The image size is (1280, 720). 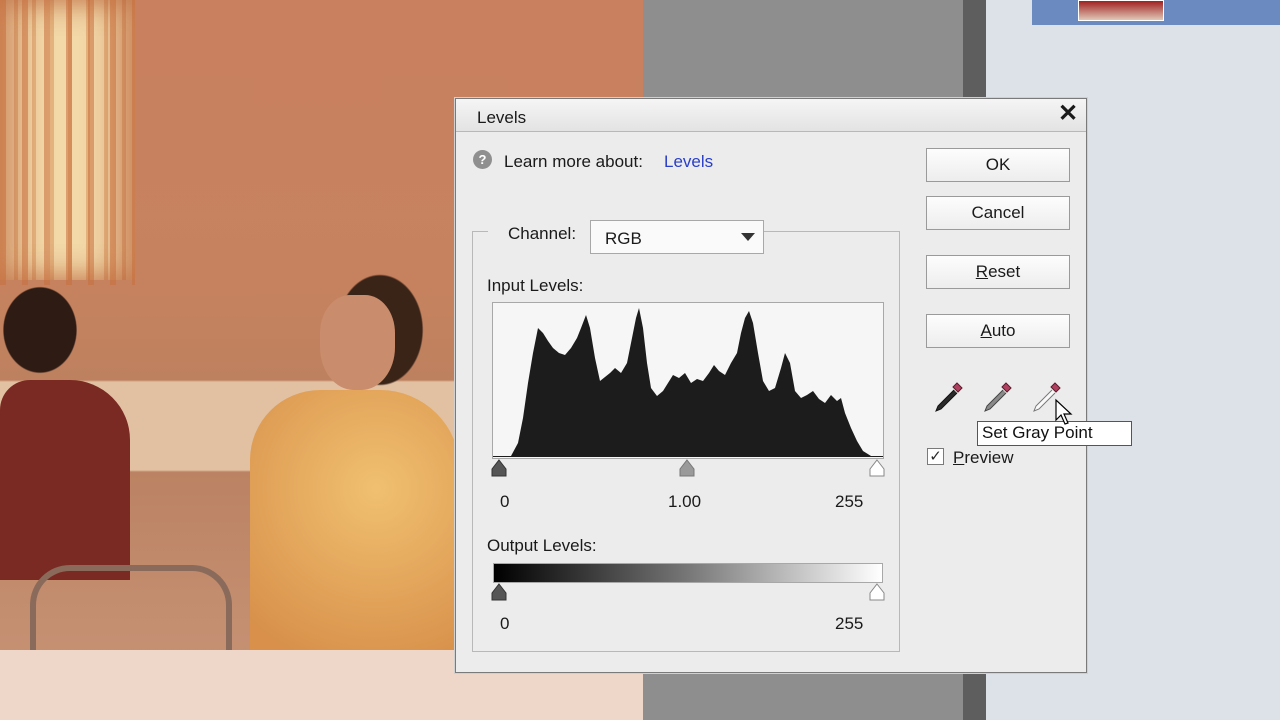 I want to click on preview-label: Preview, so click(x=983, y=458).